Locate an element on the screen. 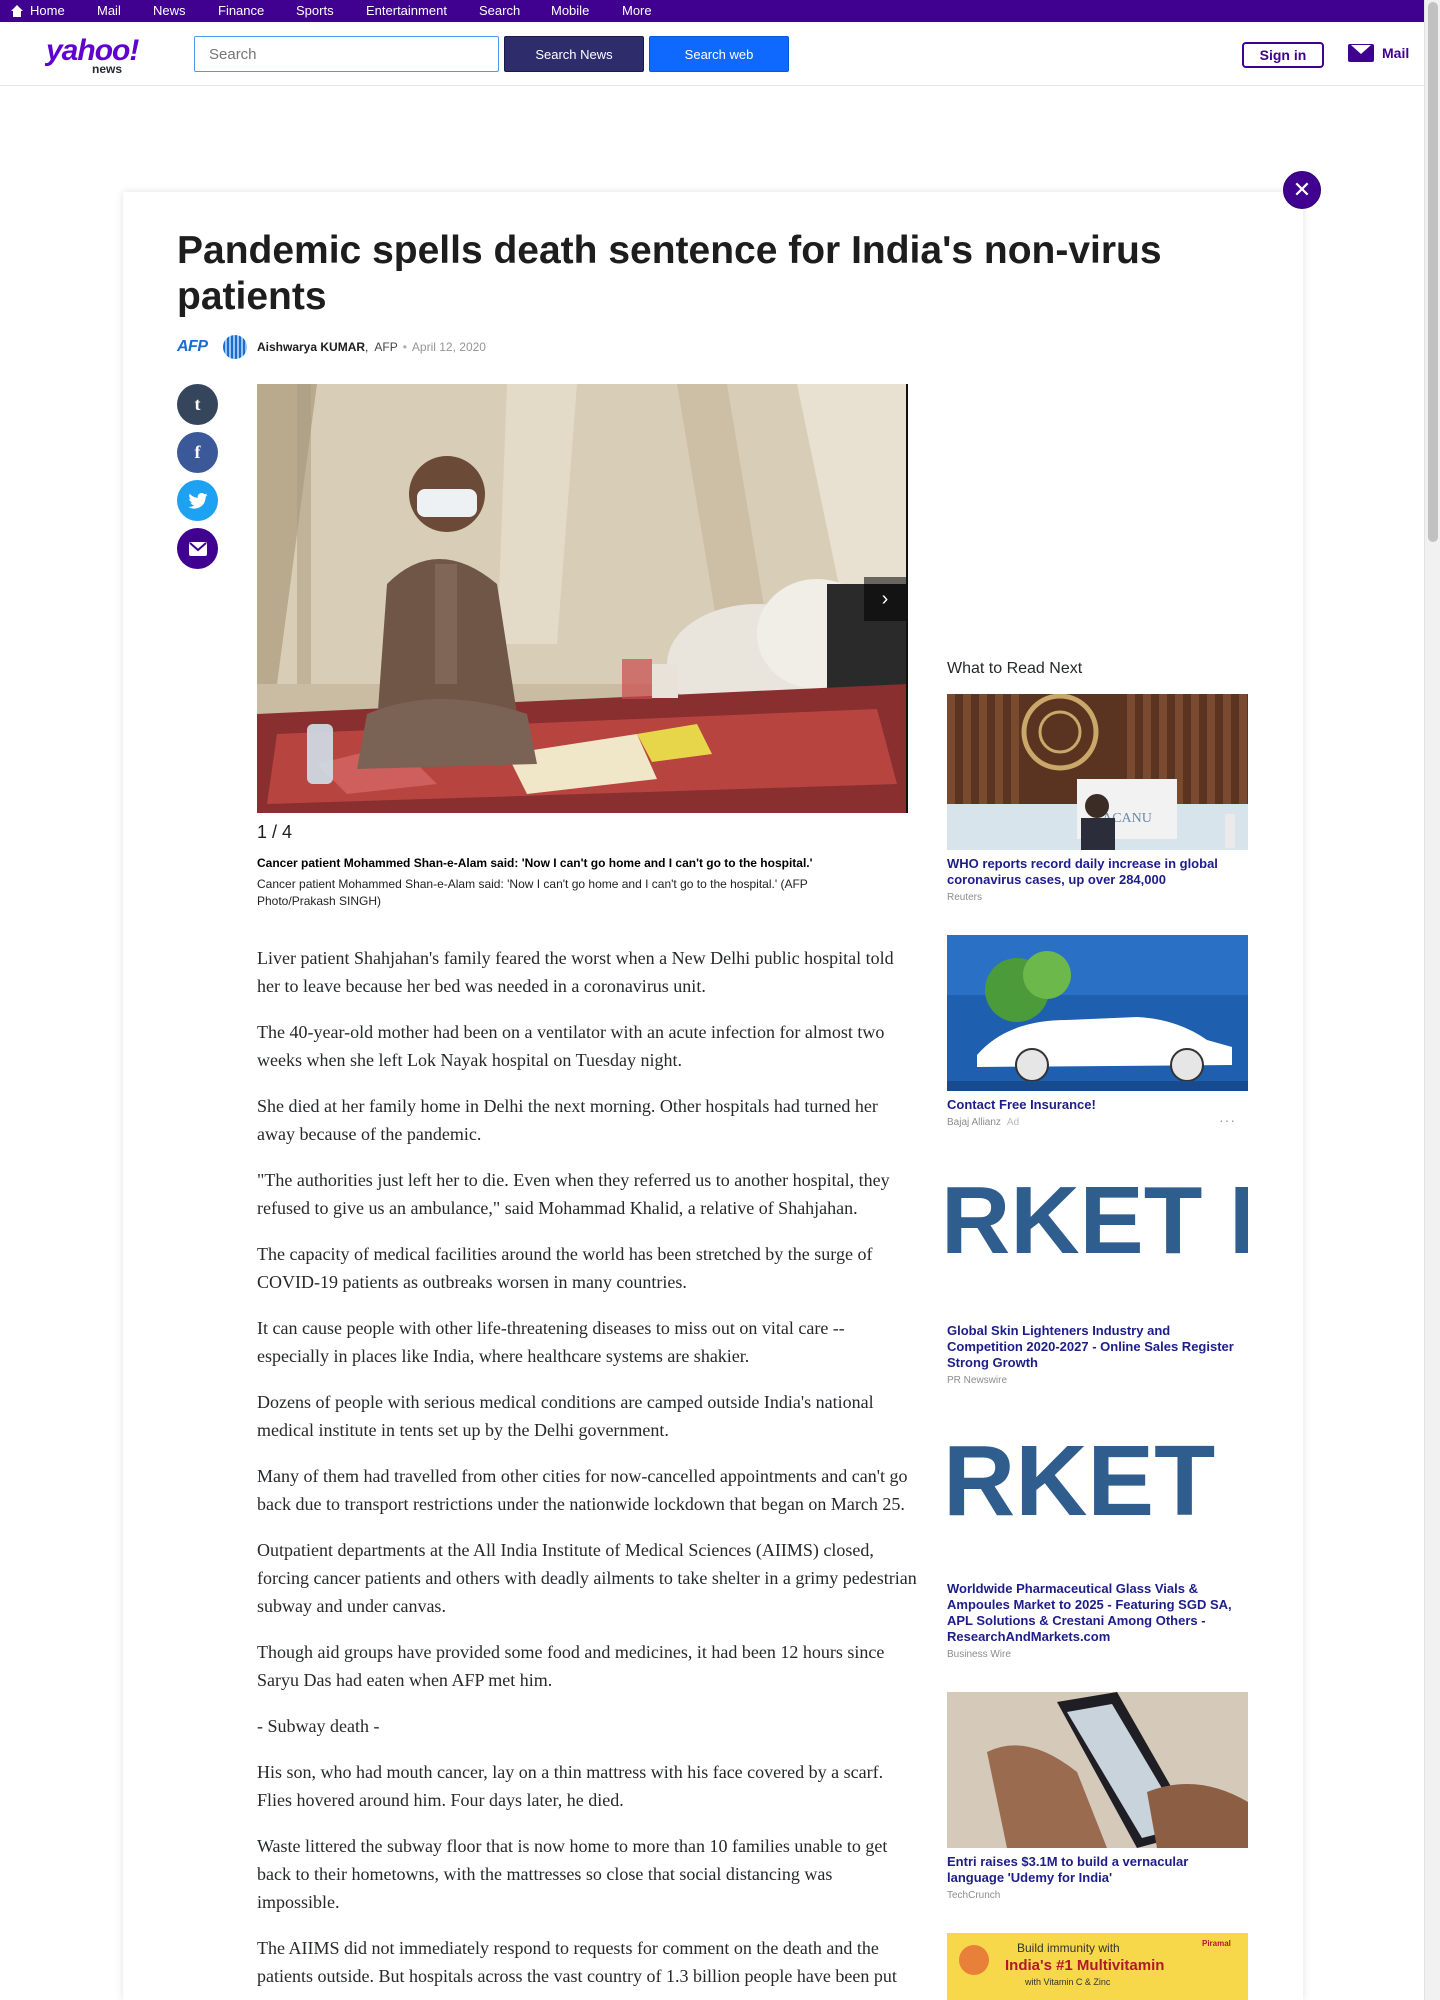 Image resolution: width=1440 pixels, height=2000 pixels. tumblr-icon: t is located at coordinates (197, 404).